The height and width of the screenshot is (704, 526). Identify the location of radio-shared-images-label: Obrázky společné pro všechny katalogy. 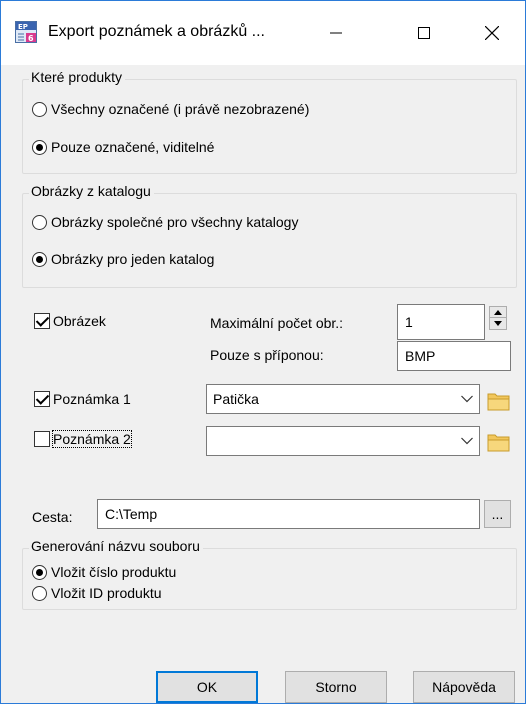
(175, 222).